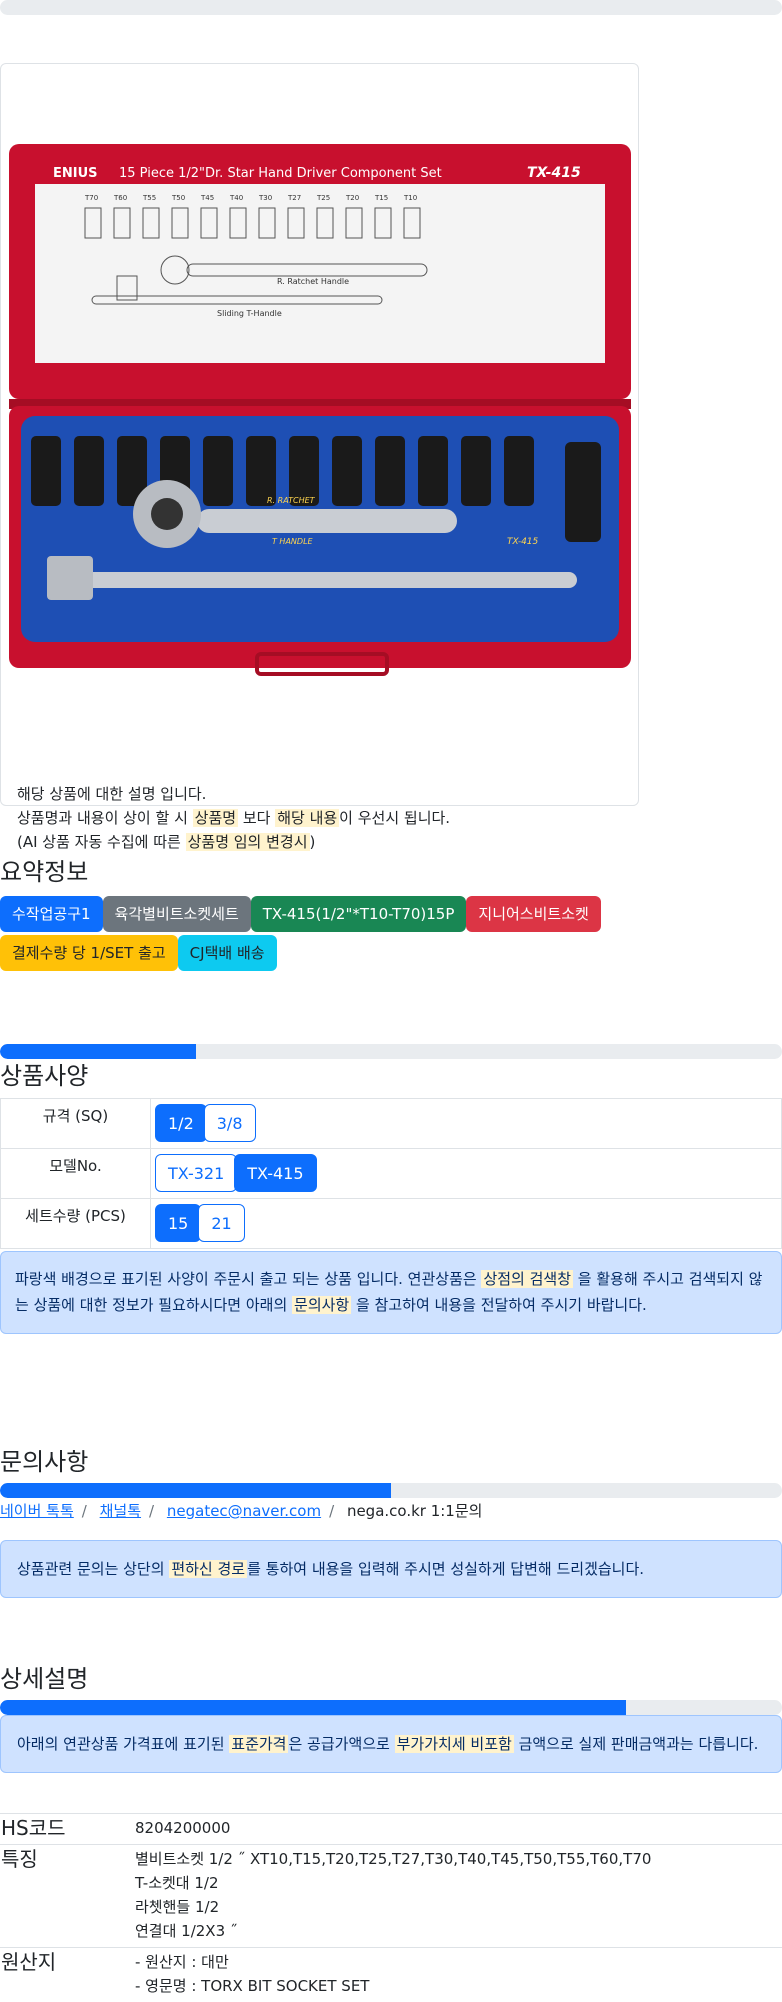  I want to click on desc-line-3: (AI 상품 자동 수집에 따른 상품명 임의 변경시), so click(317, 842).